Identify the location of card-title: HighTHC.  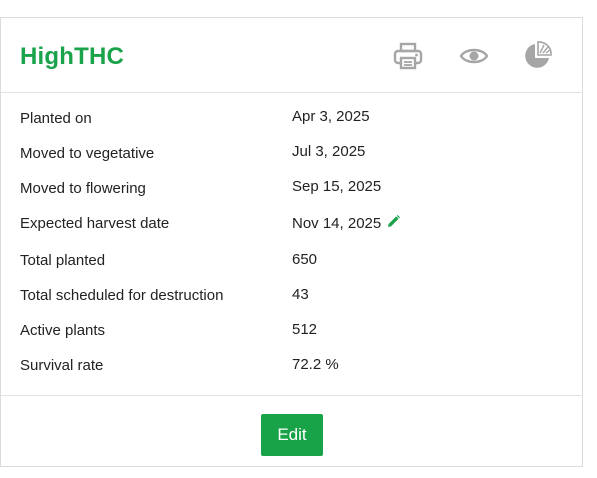
(72, 56).